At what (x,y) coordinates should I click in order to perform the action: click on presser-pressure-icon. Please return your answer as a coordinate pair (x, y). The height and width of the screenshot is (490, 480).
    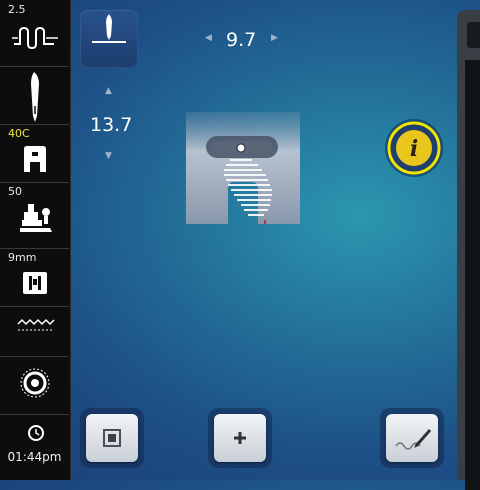
    Looking at the image, I should click on (36, 218).